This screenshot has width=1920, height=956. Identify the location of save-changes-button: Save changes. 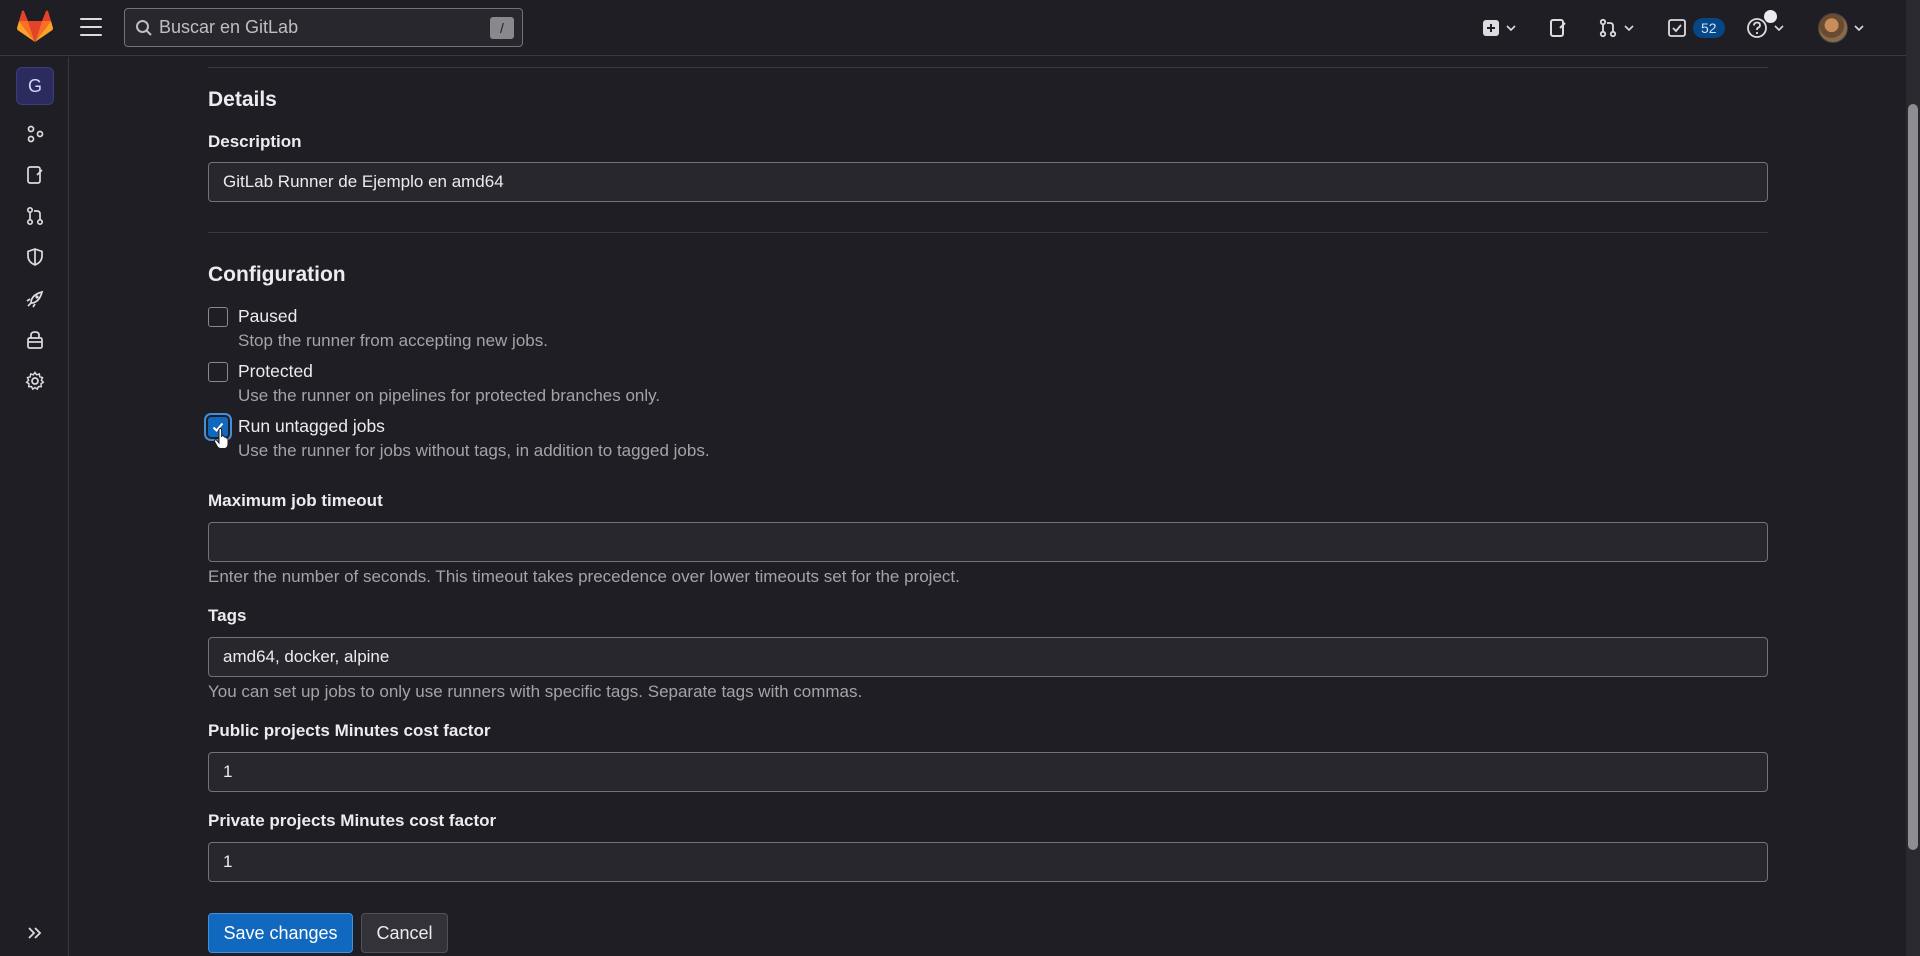
(280, 933).